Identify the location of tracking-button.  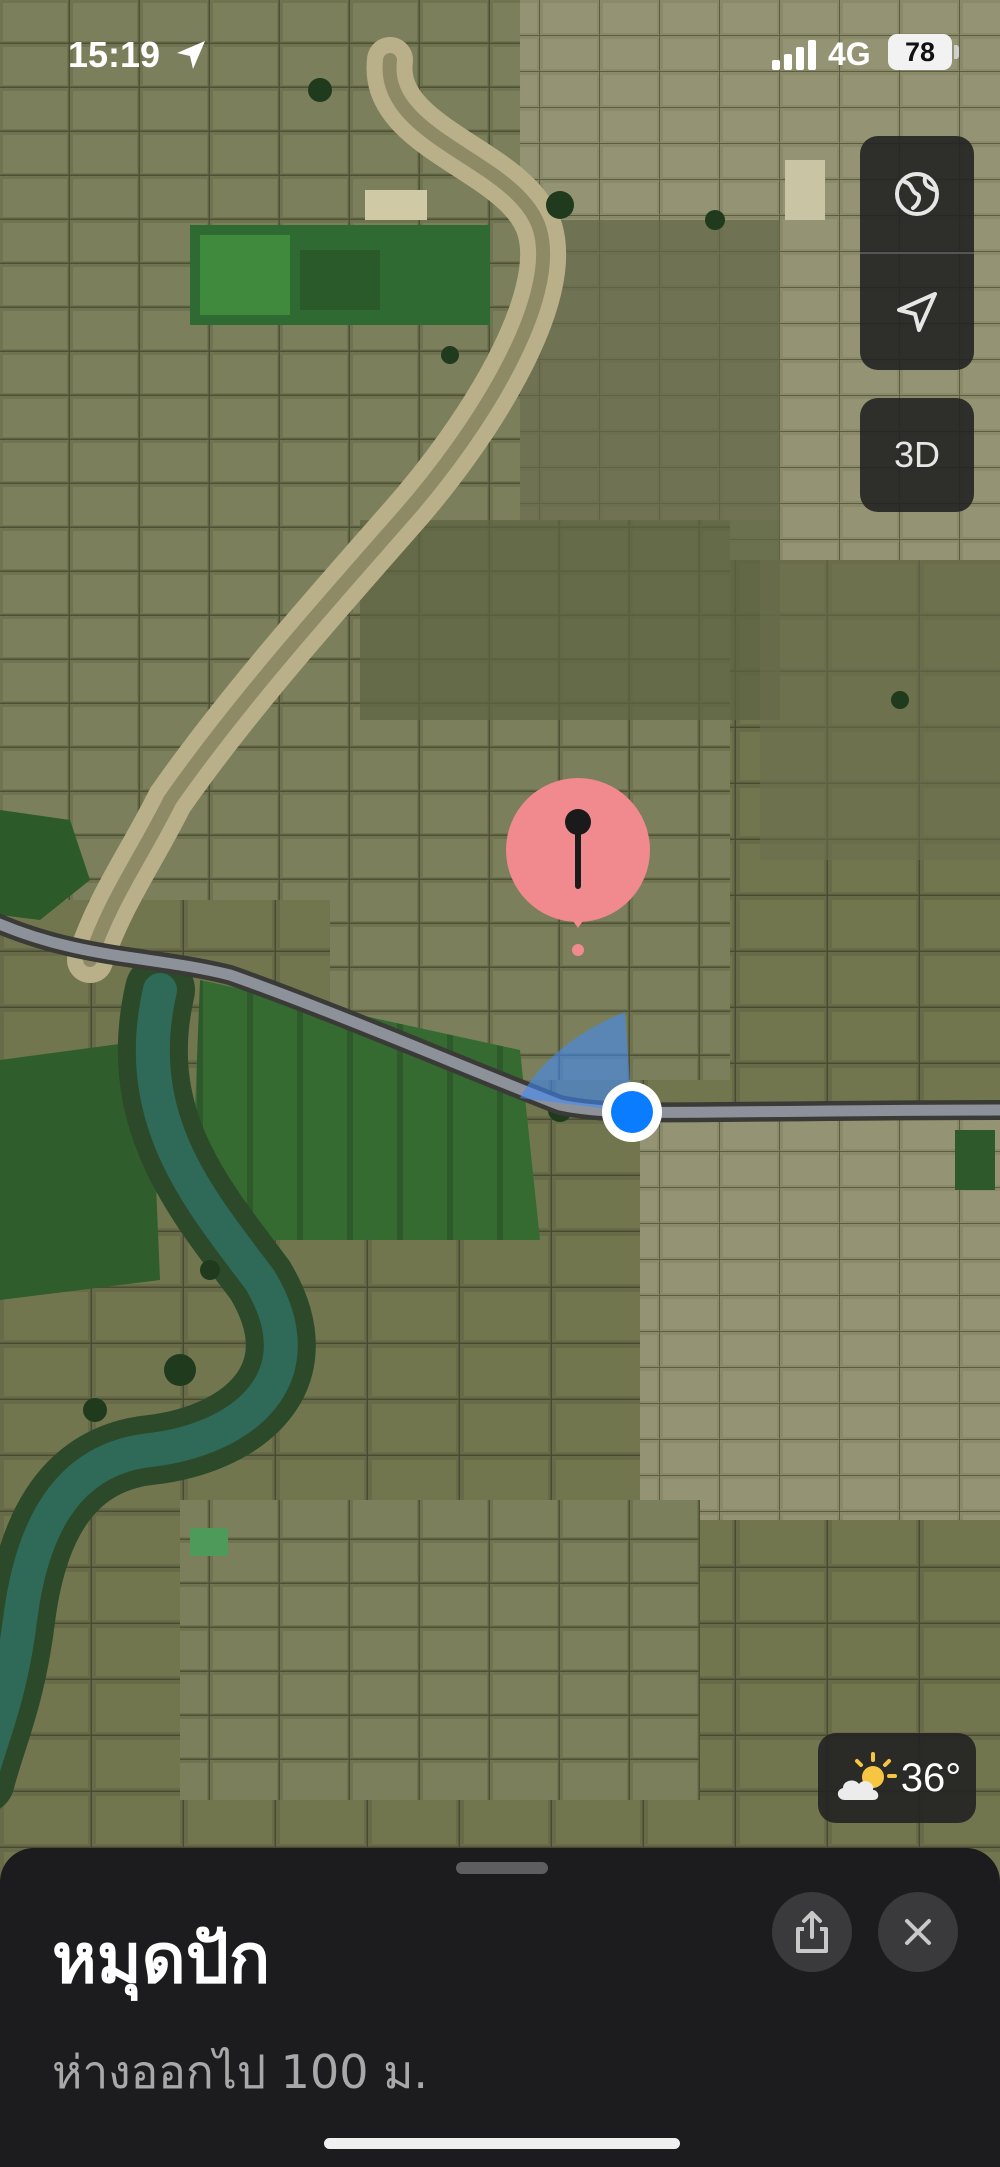
(917, 312).